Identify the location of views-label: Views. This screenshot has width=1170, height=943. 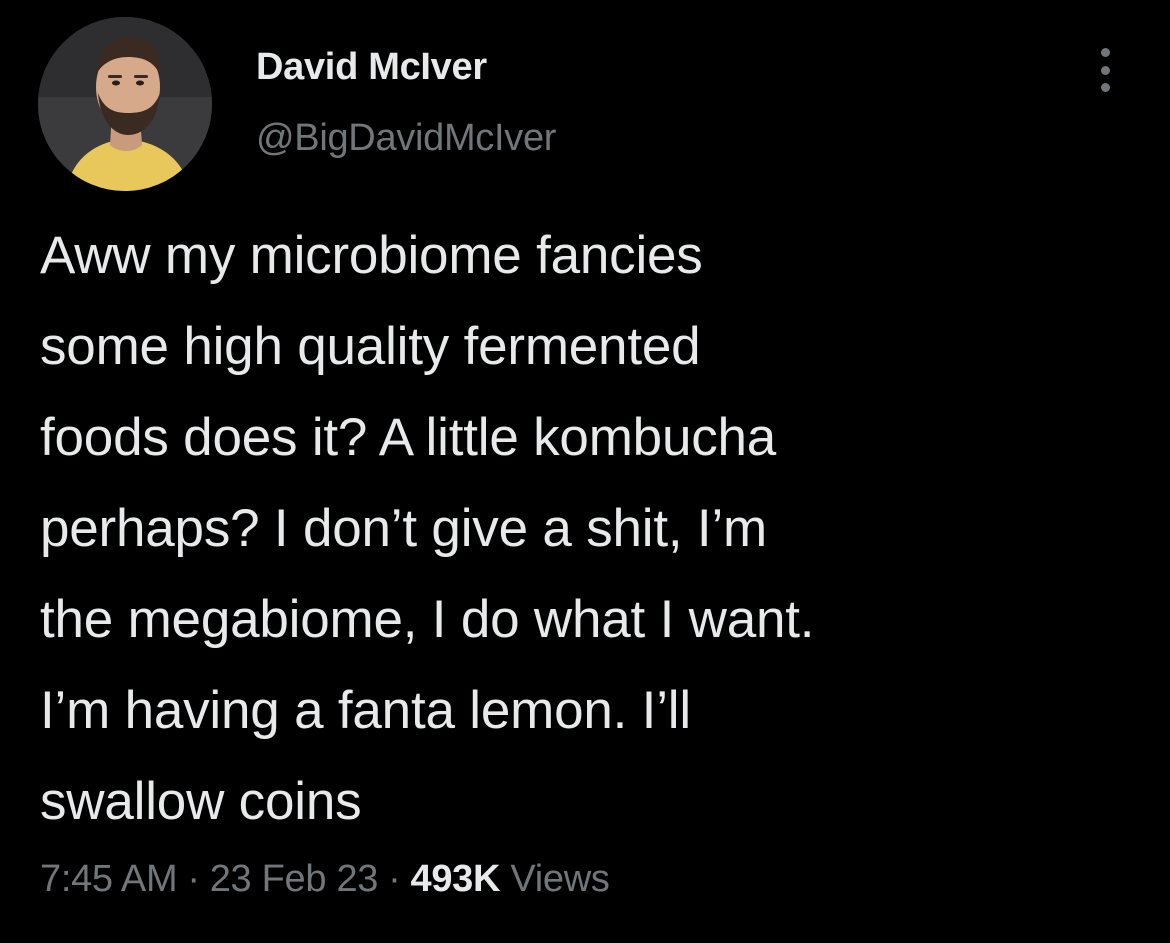
(560, 879).